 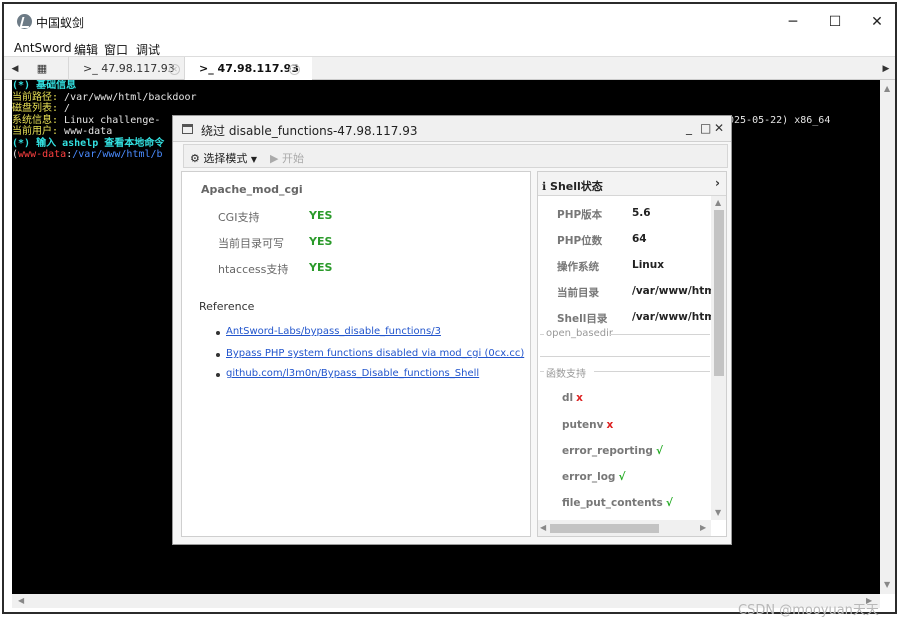 What do you see at coordinates (452, 129) in the screenshot?
I see `dialog-title-bar: 绕过 disable_functions-47.98.117.93 _ □ ✕` at bounding box center [452, 129].